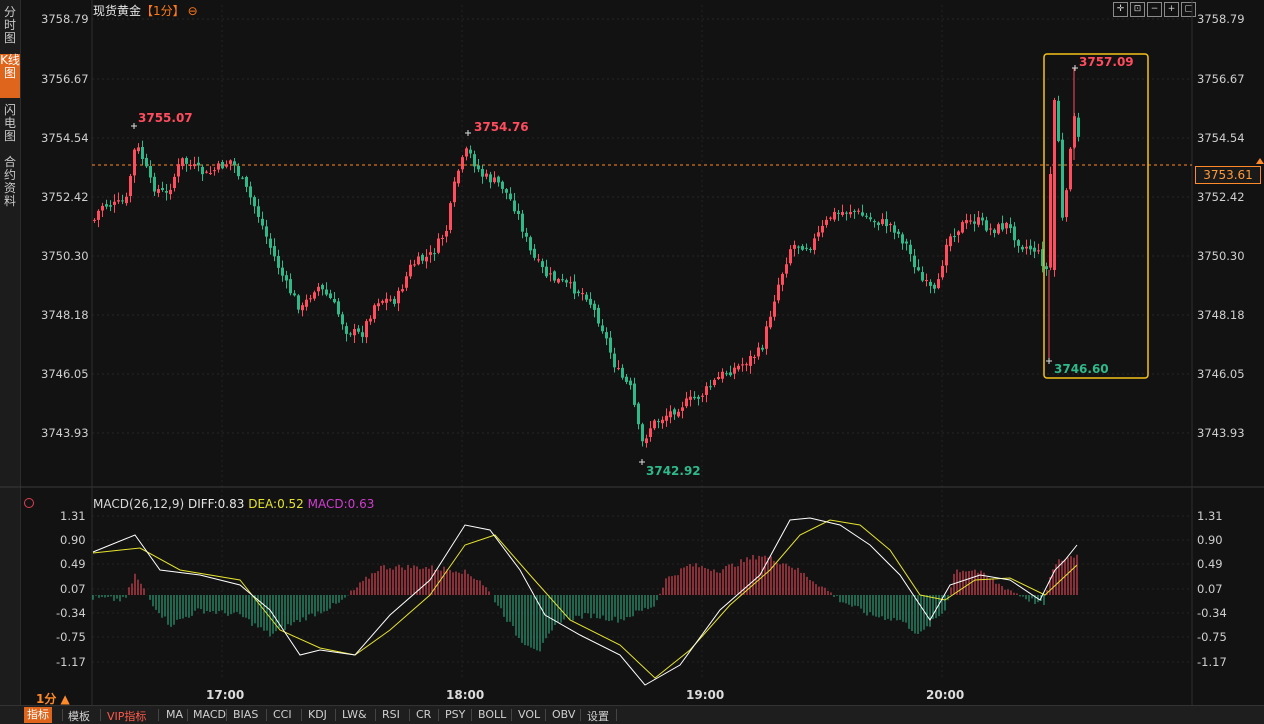 This screenshot has height=724, width=1264. Describe the element at coordinates (354, 714) in the screenshot. I see `tab-lw: LW&` at that location.